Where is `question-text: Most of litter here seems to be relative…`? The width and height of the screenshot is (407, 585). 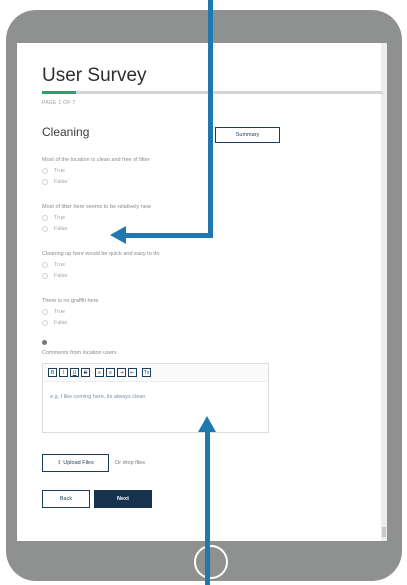
question-text: Most of litter here seems to be relative… is located at coordinates (96, 207).